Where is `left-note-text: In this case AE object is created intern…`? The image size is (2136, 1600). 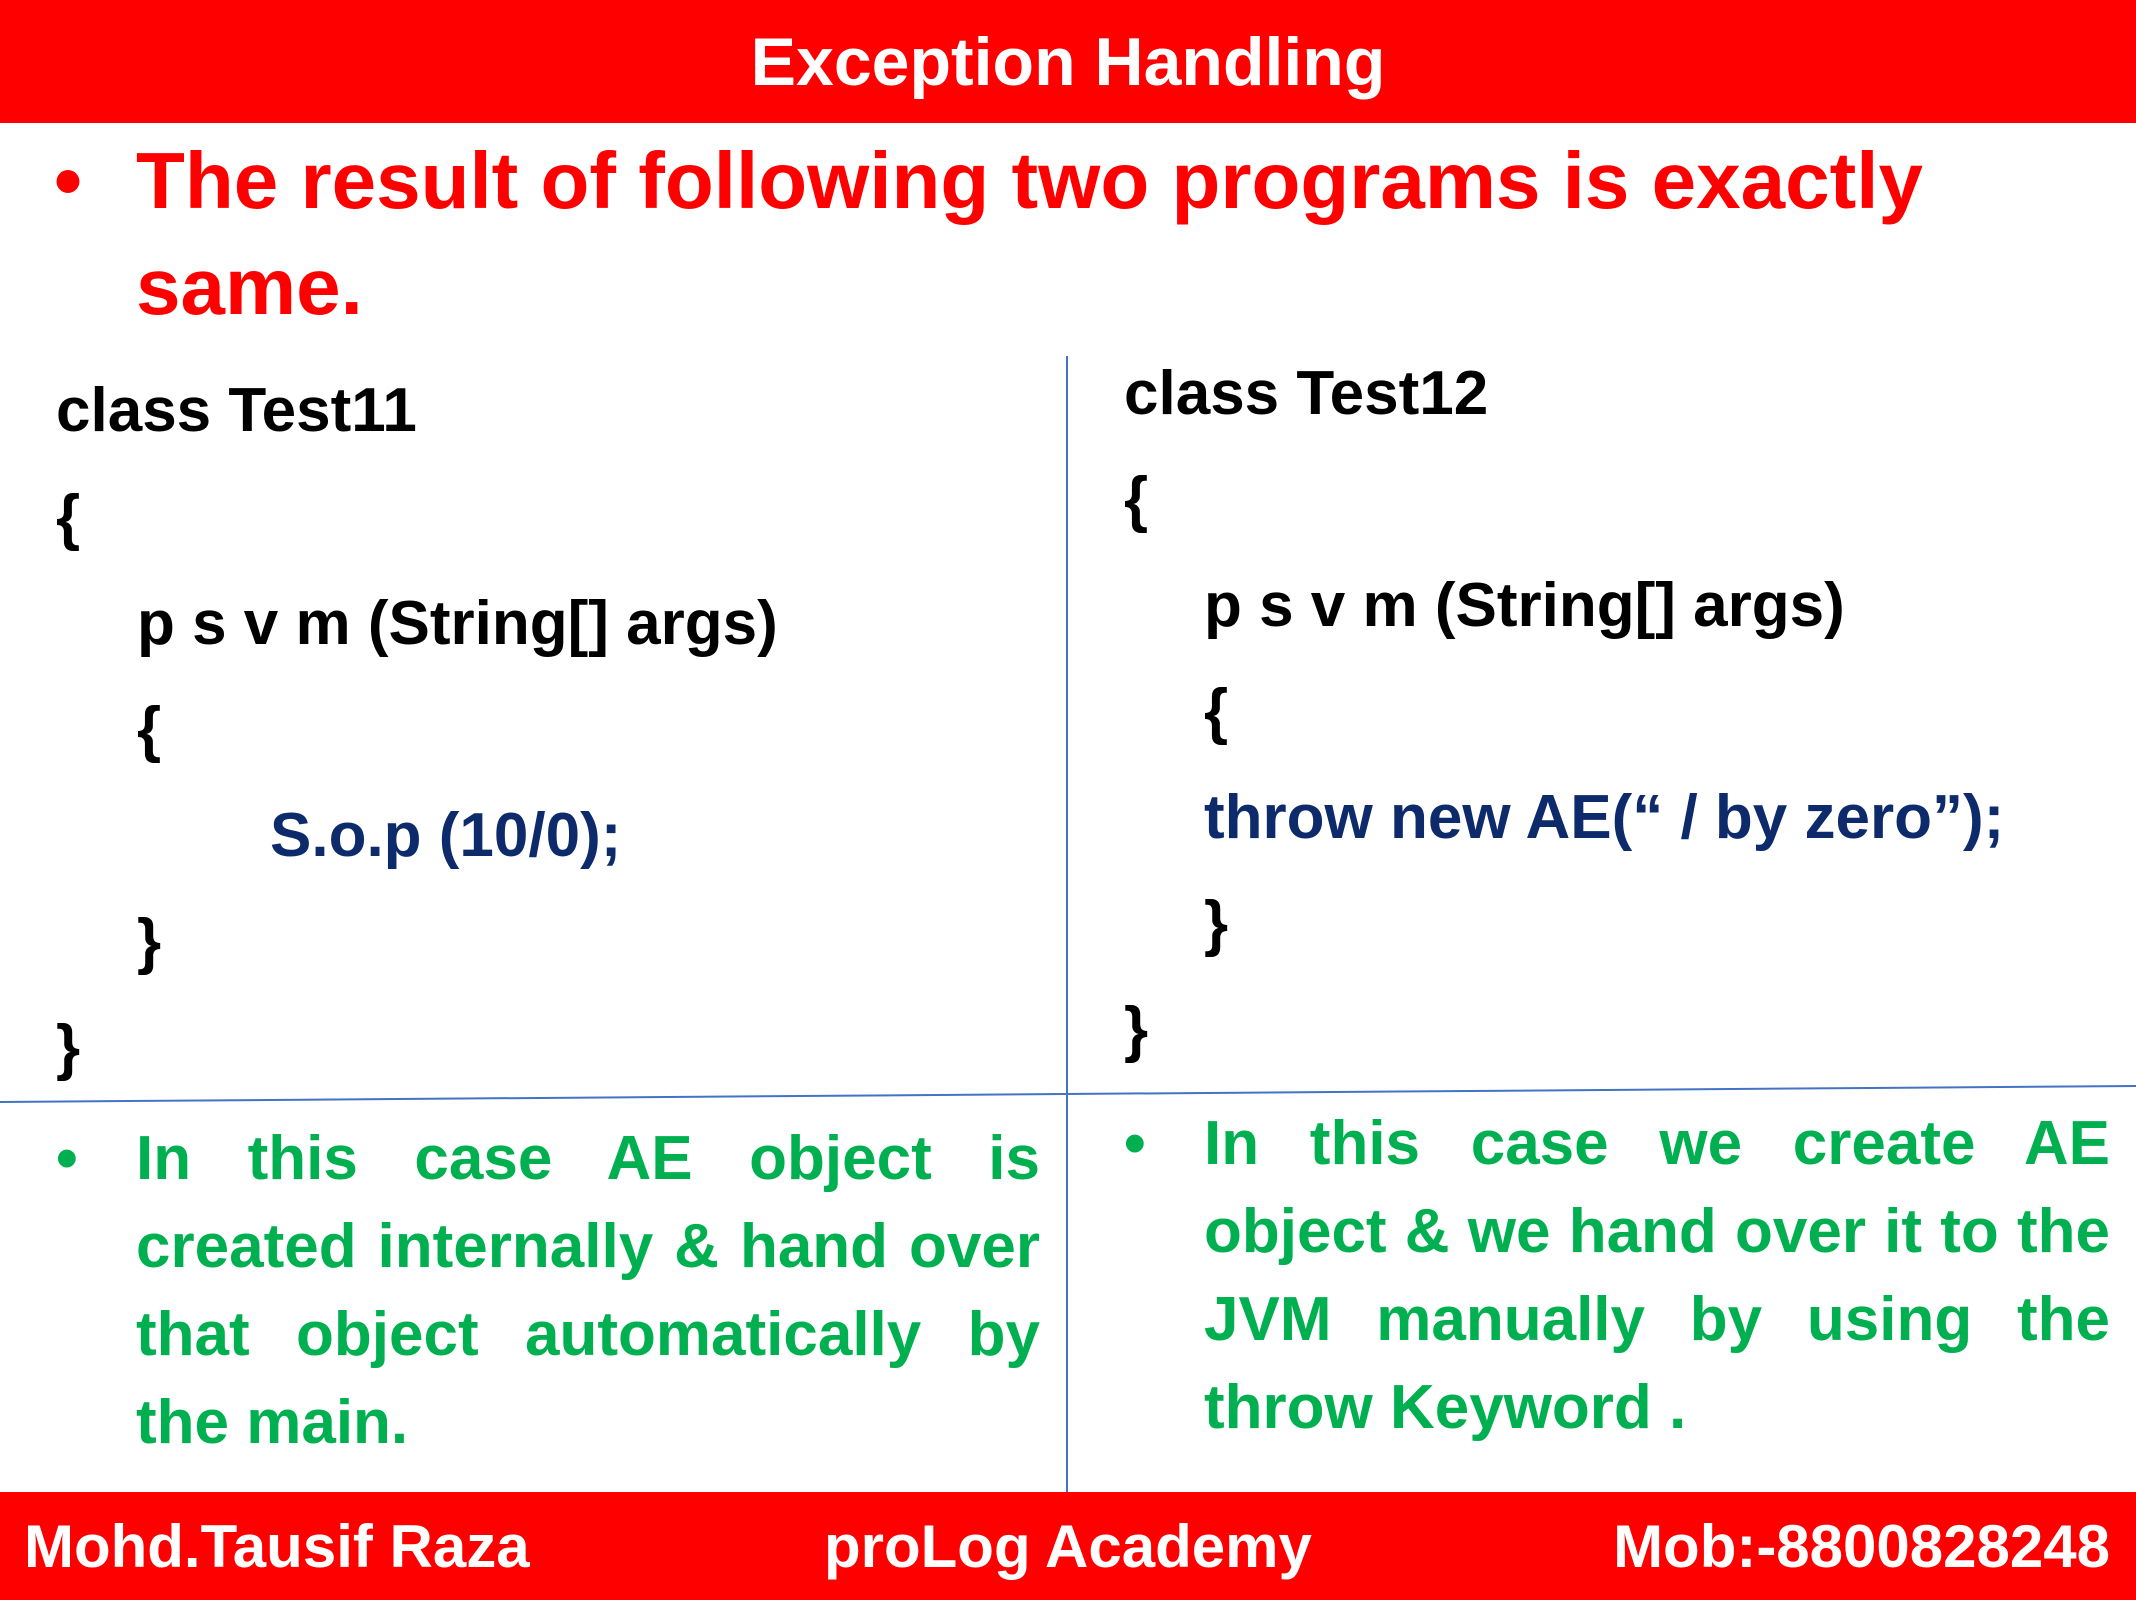
left-note-text: In this case AE object is created intern… is located at coordinates (588, 1290).